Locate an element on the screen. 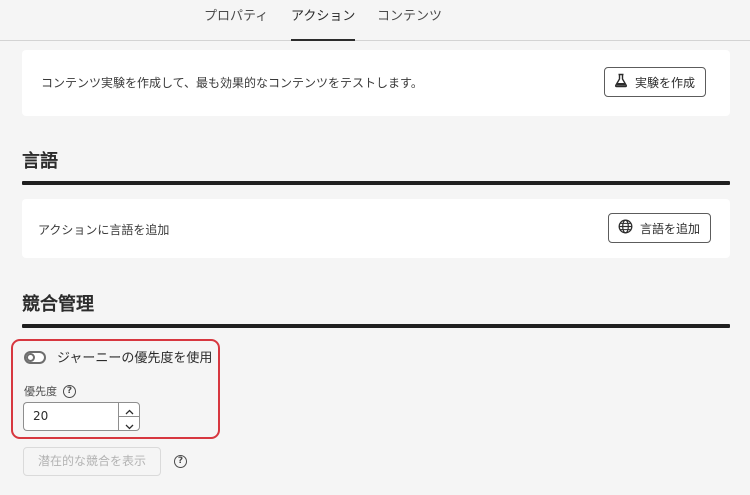 This screenshot has width=750, height=495. language-card: アクションに言語を追加 言語を追加 is located at coordinates (376, 228).